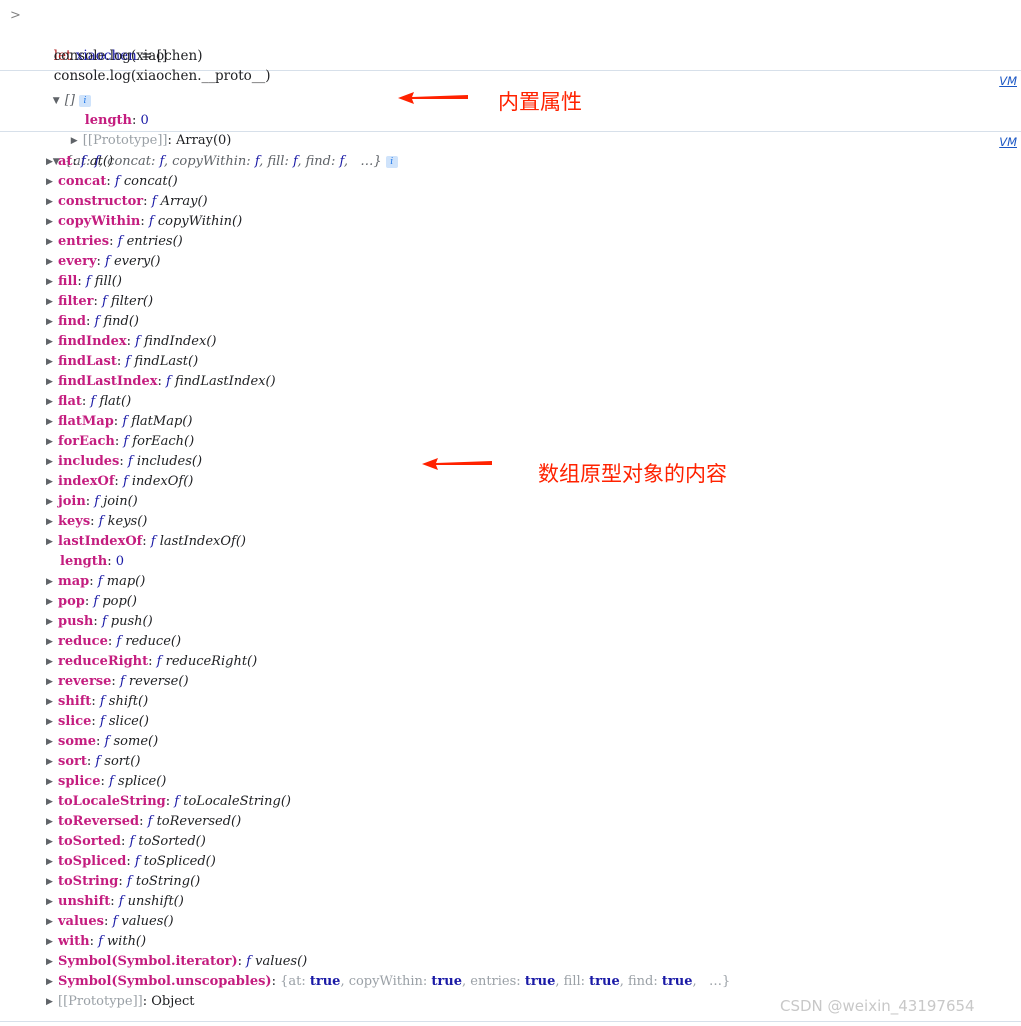 The width and height of the screenshot is (1021, 1026). What do you see at coordinates (510, 862) in the screenshot?
I see `prototype-row-tospliced: ▶ toSpliced: f toSpliced()` at bounding box center [510, 862].